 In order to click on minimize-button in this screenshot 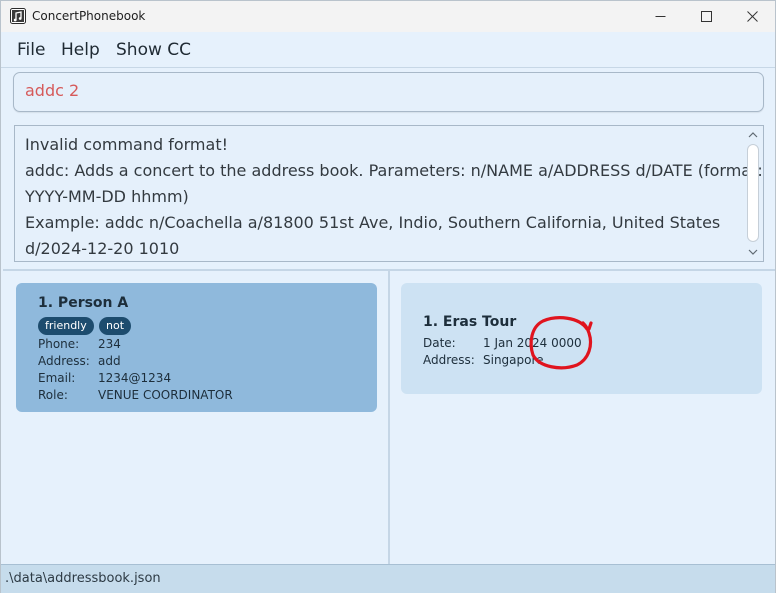, I will do `click(660, 16)`.